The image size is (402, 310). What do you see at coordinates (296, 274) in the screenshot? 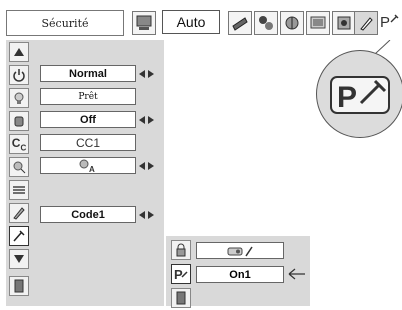
I see `selection-arrow-icon` at bounding box center [296, 274].